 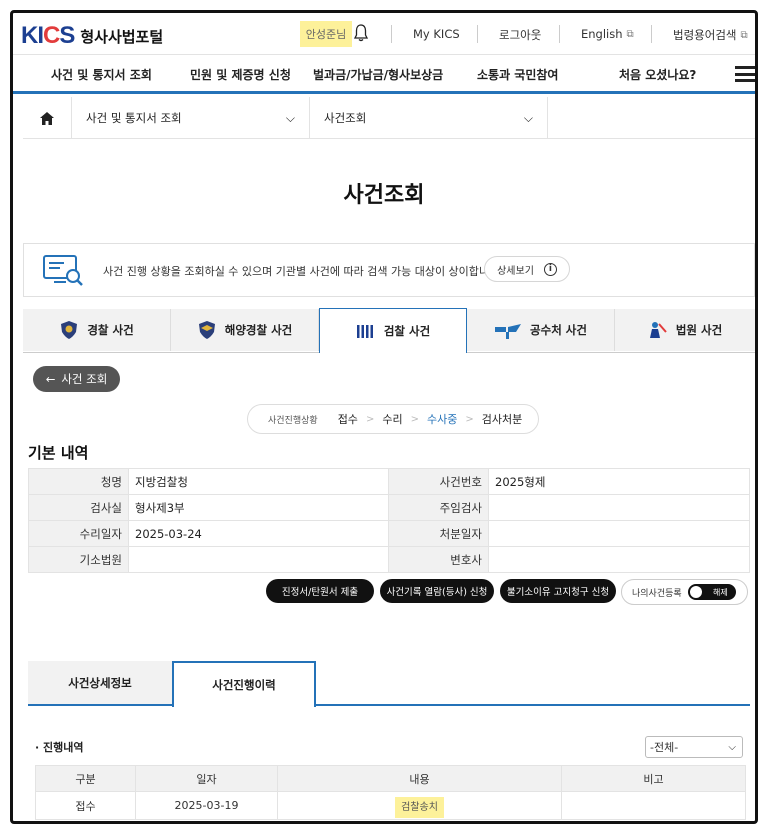 I want to click on label-office: 청명, so click(x=78, y=481).